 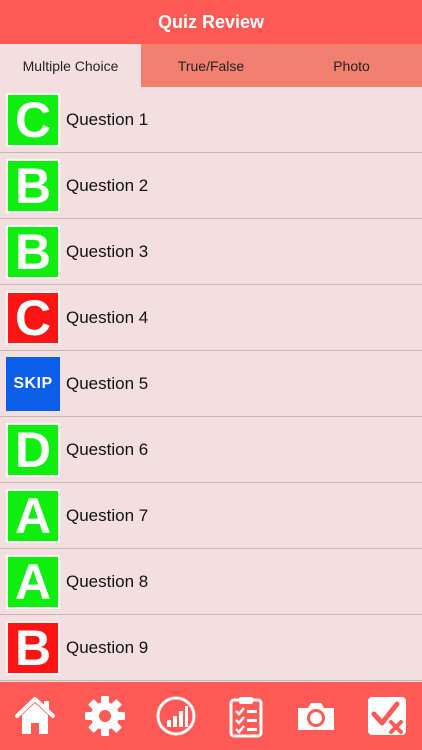 What do you see at coordinates (105, 716) in the screenshot?
I see `gear-icon` at bounding box center [105, 716].